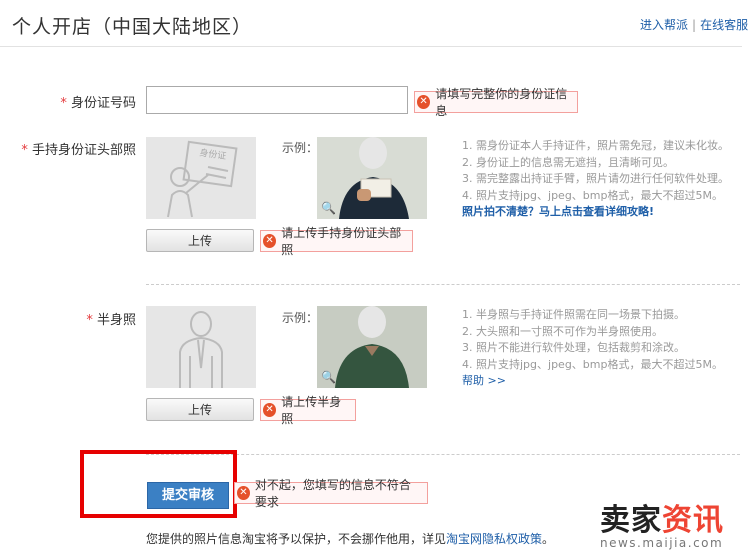 This screenshot has width=750, height=555. What do you see at coordinates (568, 162) in the screenshot?
I see `hand-tip-2: 2. 身份证上的信息需无遮挡，且清晰可见。` at bounding box center [568, 162].